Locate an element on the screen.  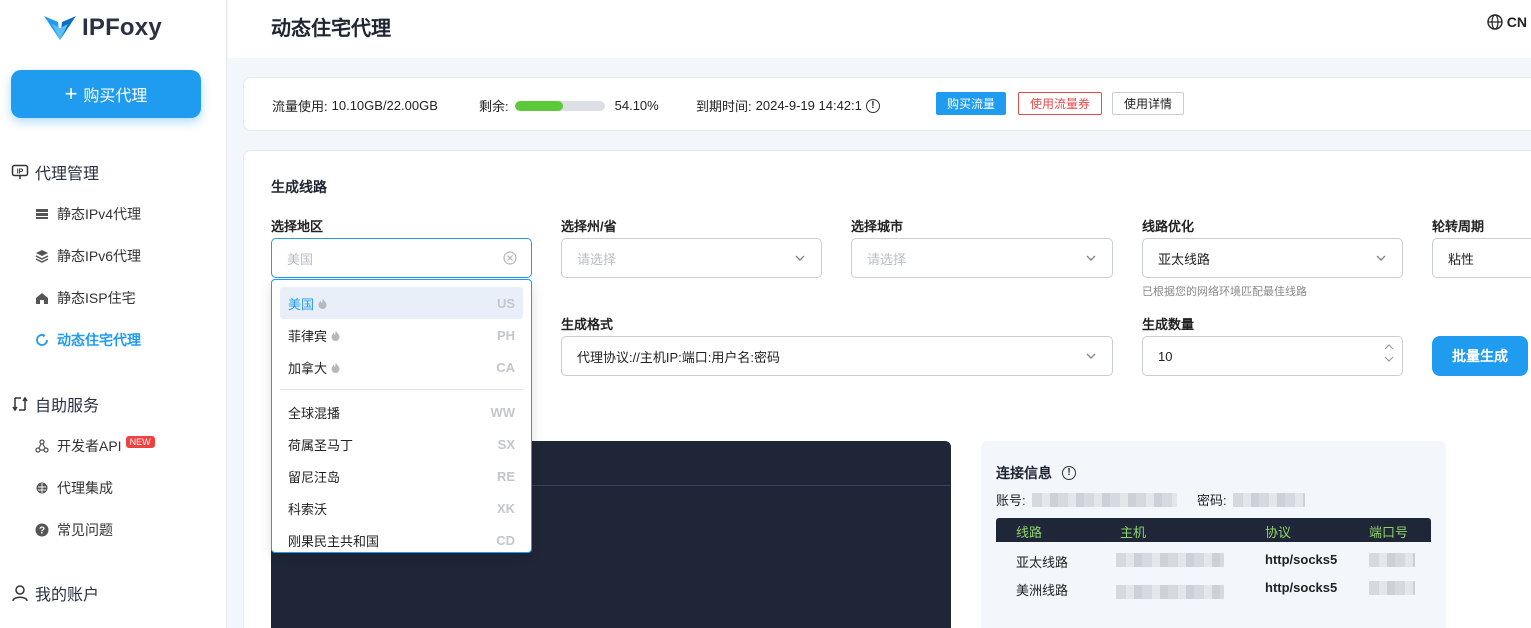
option-code: SX is located at coordinates (506, 444).